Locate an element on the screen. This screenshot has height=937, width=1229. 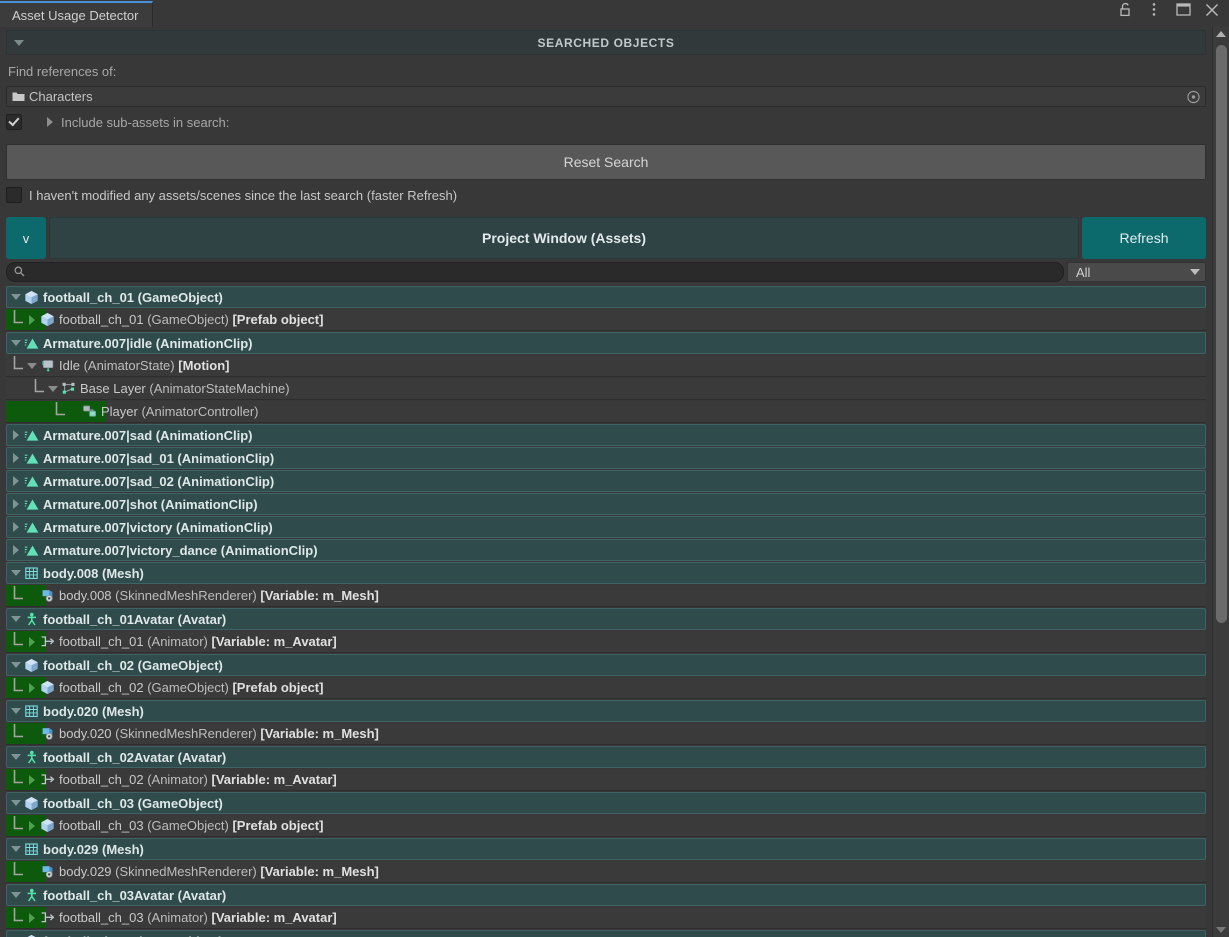
tree-row-label: Idle (AnimatorState) [Motion] is located at coordinates (144, 365).